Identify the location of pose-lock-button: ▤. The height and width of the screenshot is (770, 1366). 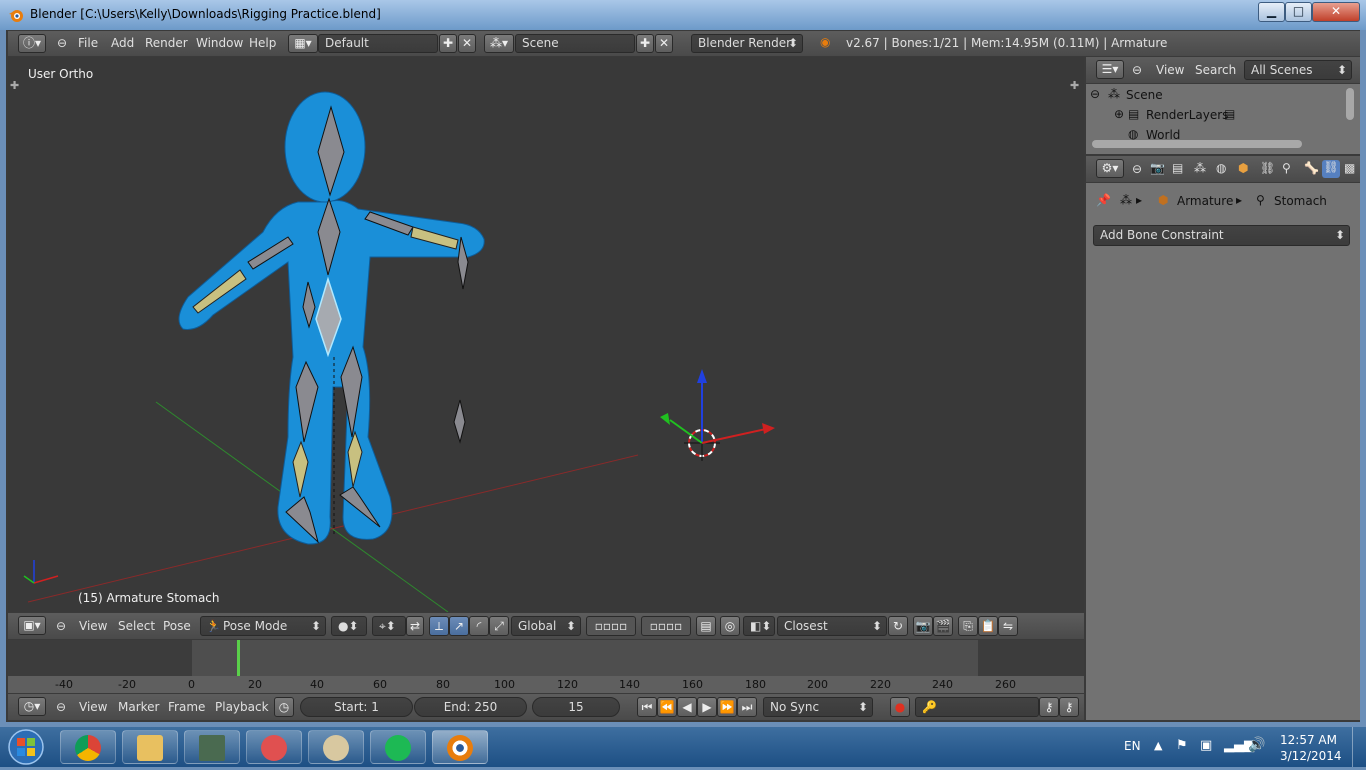
(706, 626).